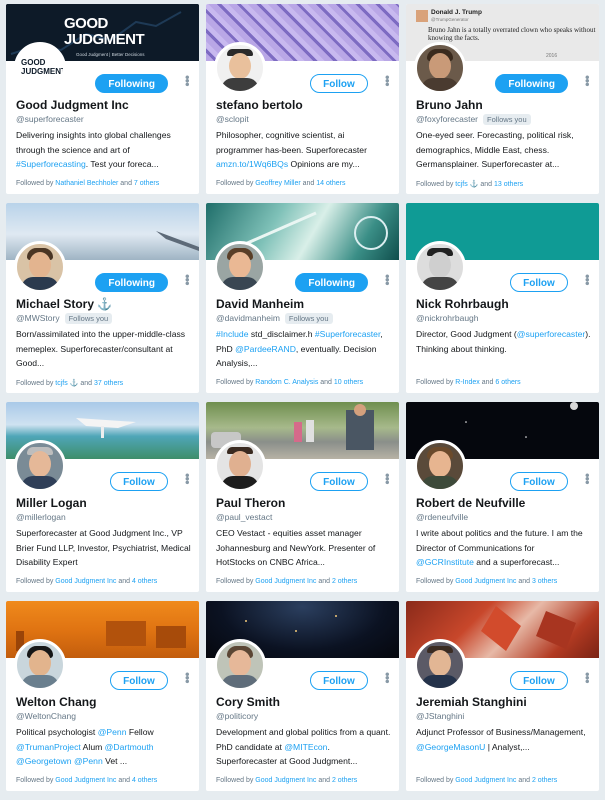 The height and width of the screenshot is (800, 605). I want to click on profile-name: Jeremiah Stanghini, so click(471, 702).